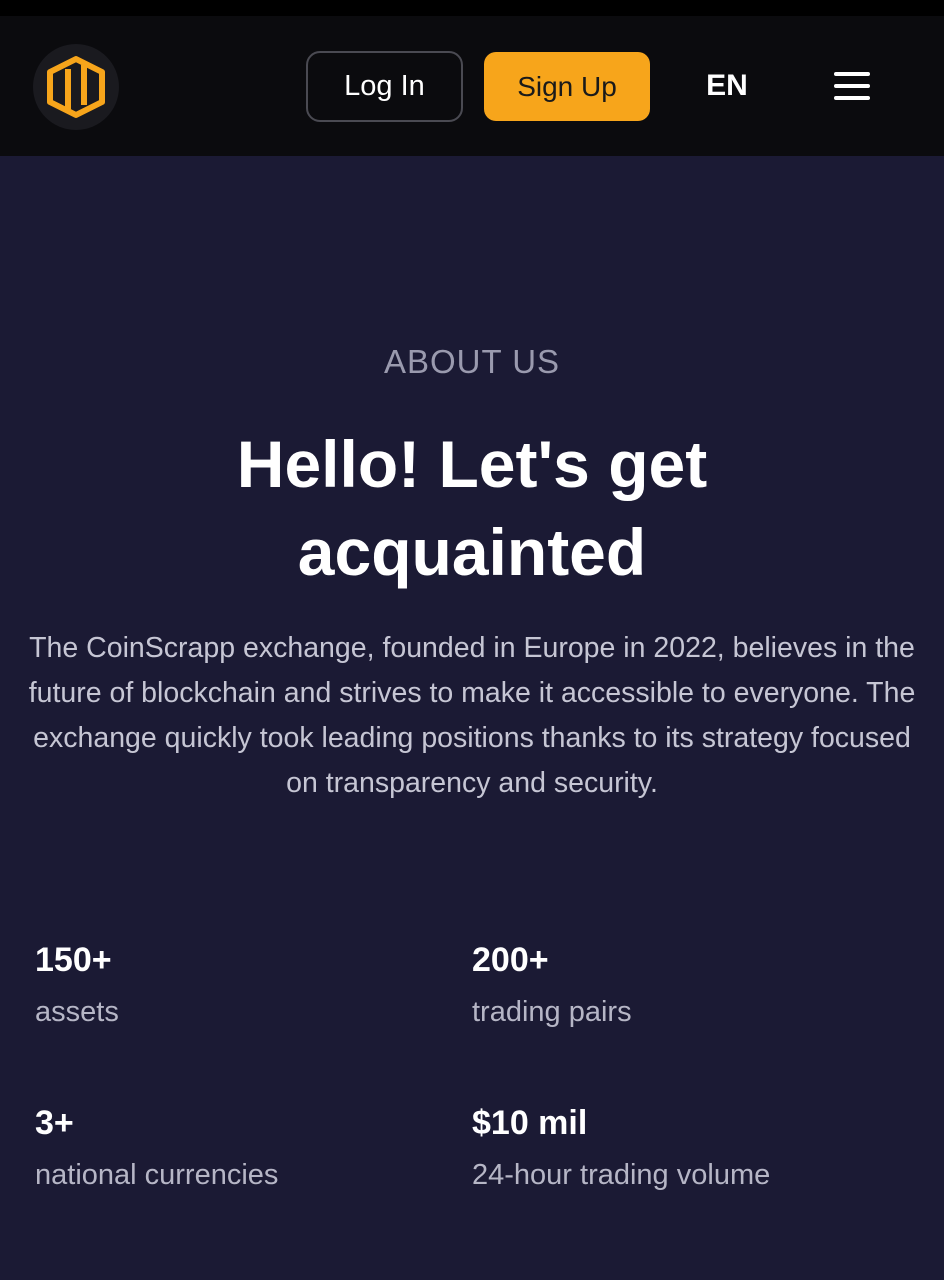  I want to click on page-title: Hello! Let's get acquainted, so click(472, 508).